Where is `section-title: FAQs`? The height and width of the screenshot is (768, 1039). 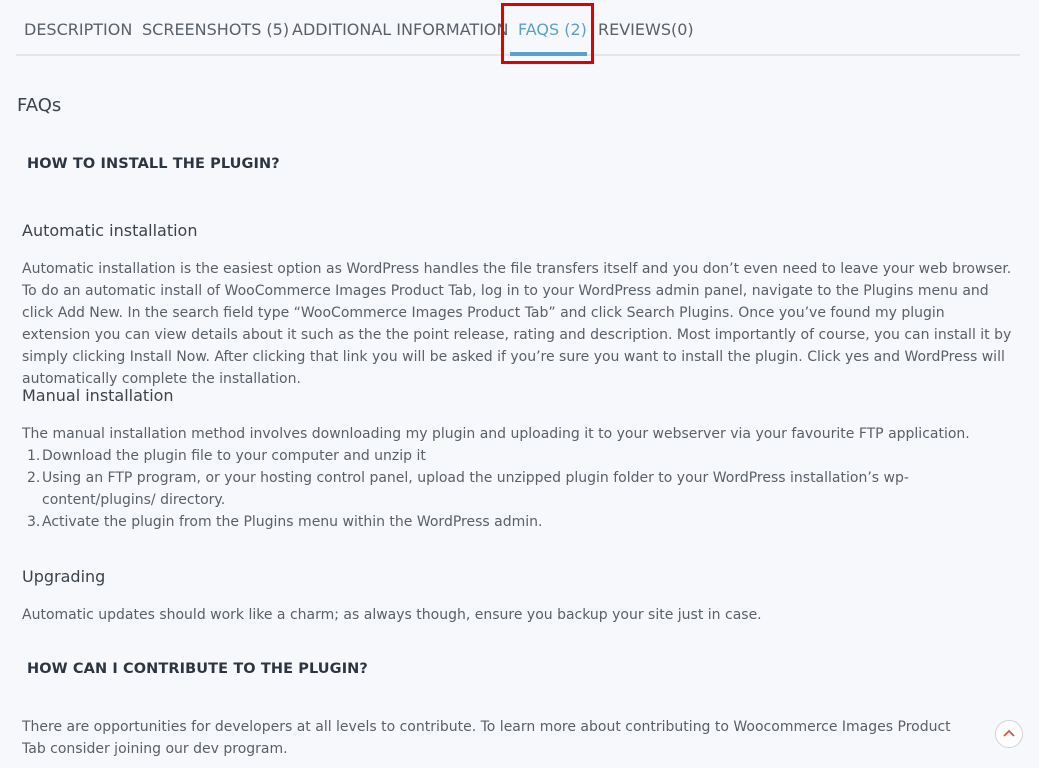
section-title: FAQs is located at coordinates (39, 105).